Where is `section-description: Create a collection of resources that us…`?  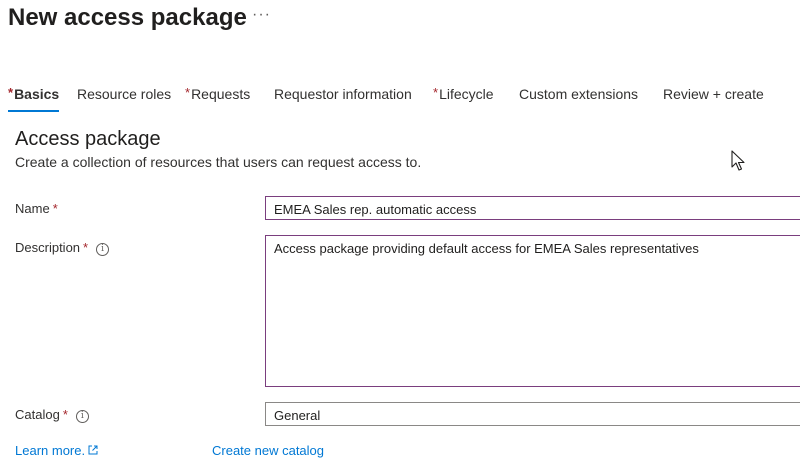
section-description: Create a collection of resources that us… is located at coordinates (218, 162).